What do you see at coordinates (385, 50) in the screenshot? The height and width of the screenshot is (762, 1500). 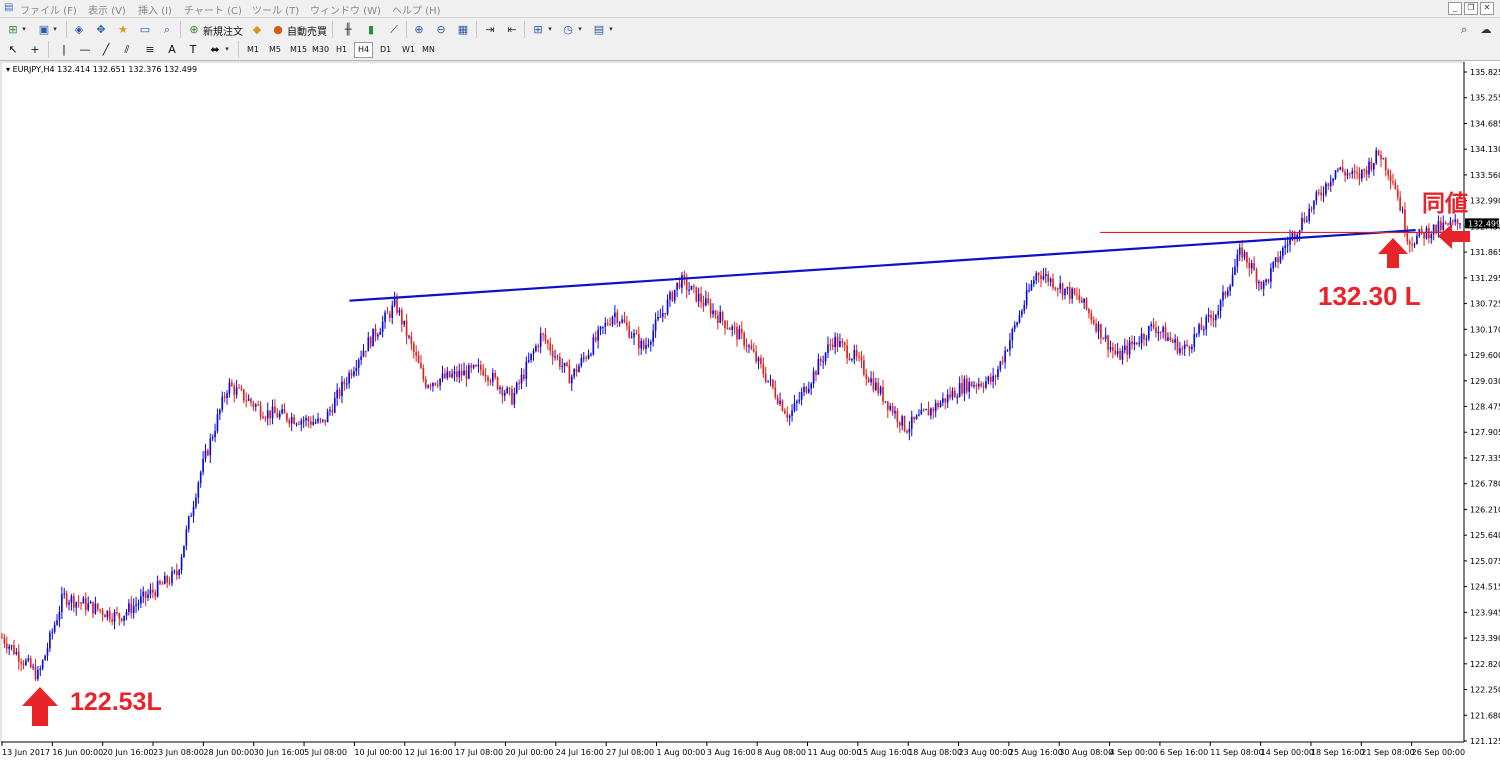 I see `timeframe-d1: D1` at bounding box center [385, 50].